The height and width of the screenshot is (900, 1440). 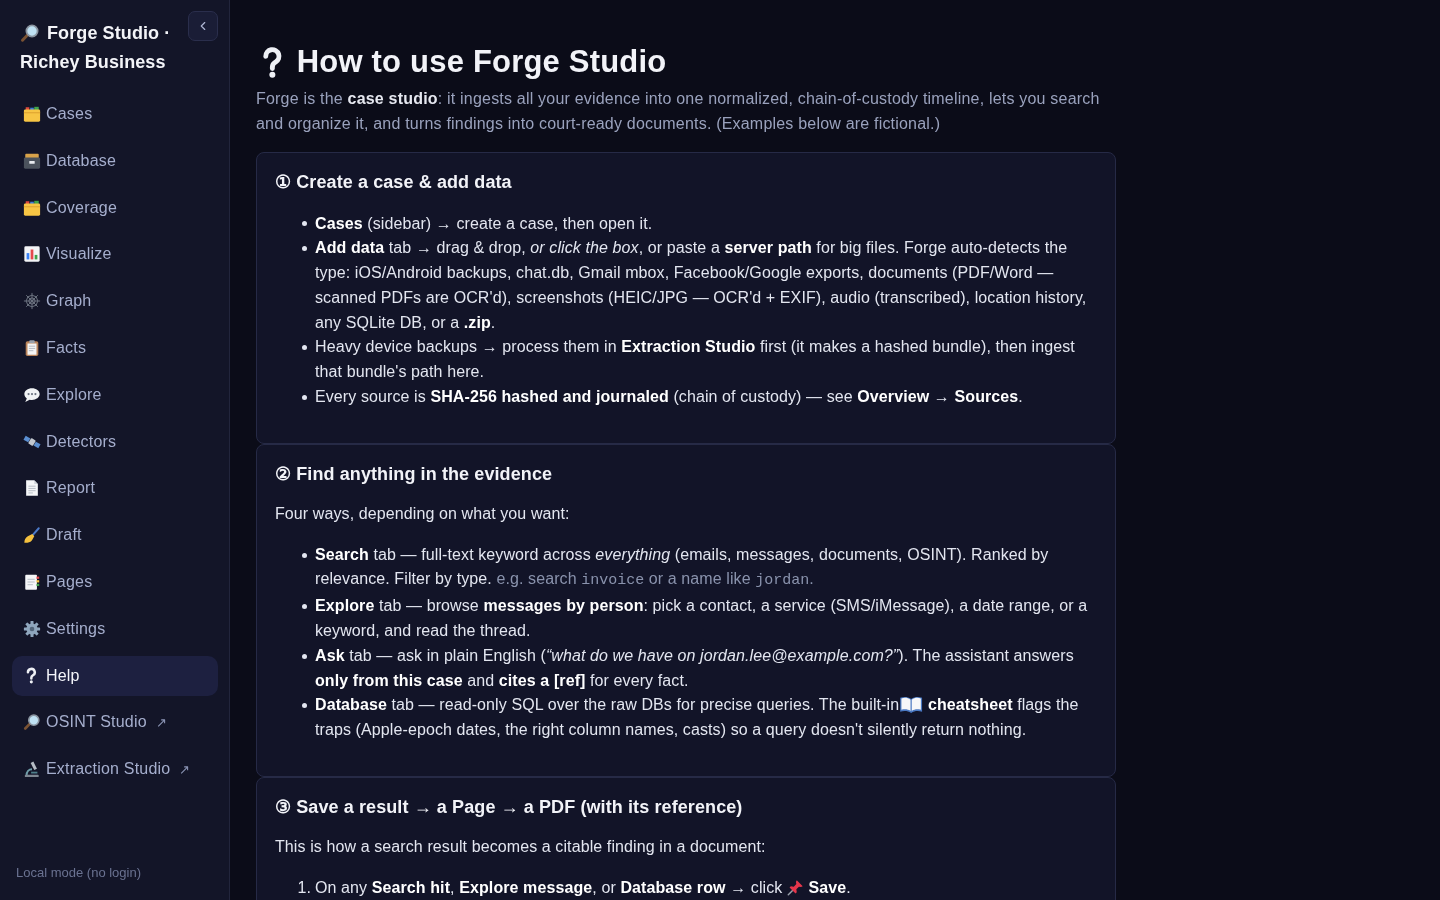 What do you see at coordinates (701, 285) in the screenshot?
I see `list-item-text: Add data tab → drag & drop, or click the box, or paste a server path for big files. Forge auto-detects the type: iOS/Android backups, chat.db, Gmail mbox, Facebook/Google exports, documents (PDF/Word — scanned PDFs are OCR'd), screenshots (HEIC/JPG — OCR'd + EXIF), audio (transcribed), location history, any SQLite DB, or a .zip.` at bounding box center [701, 285].